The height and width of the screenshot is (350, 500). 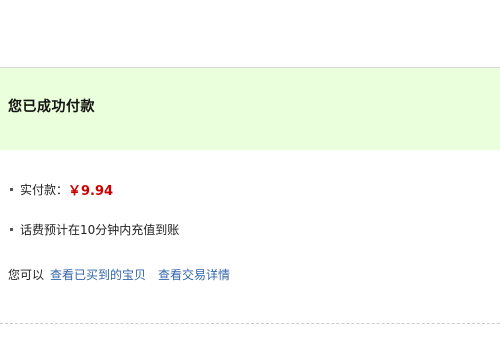 What do you see at coordinates (44, 190) in the screenshot?
I see `paid-amount-label: 实付款：` at bounding box center [44, 190].